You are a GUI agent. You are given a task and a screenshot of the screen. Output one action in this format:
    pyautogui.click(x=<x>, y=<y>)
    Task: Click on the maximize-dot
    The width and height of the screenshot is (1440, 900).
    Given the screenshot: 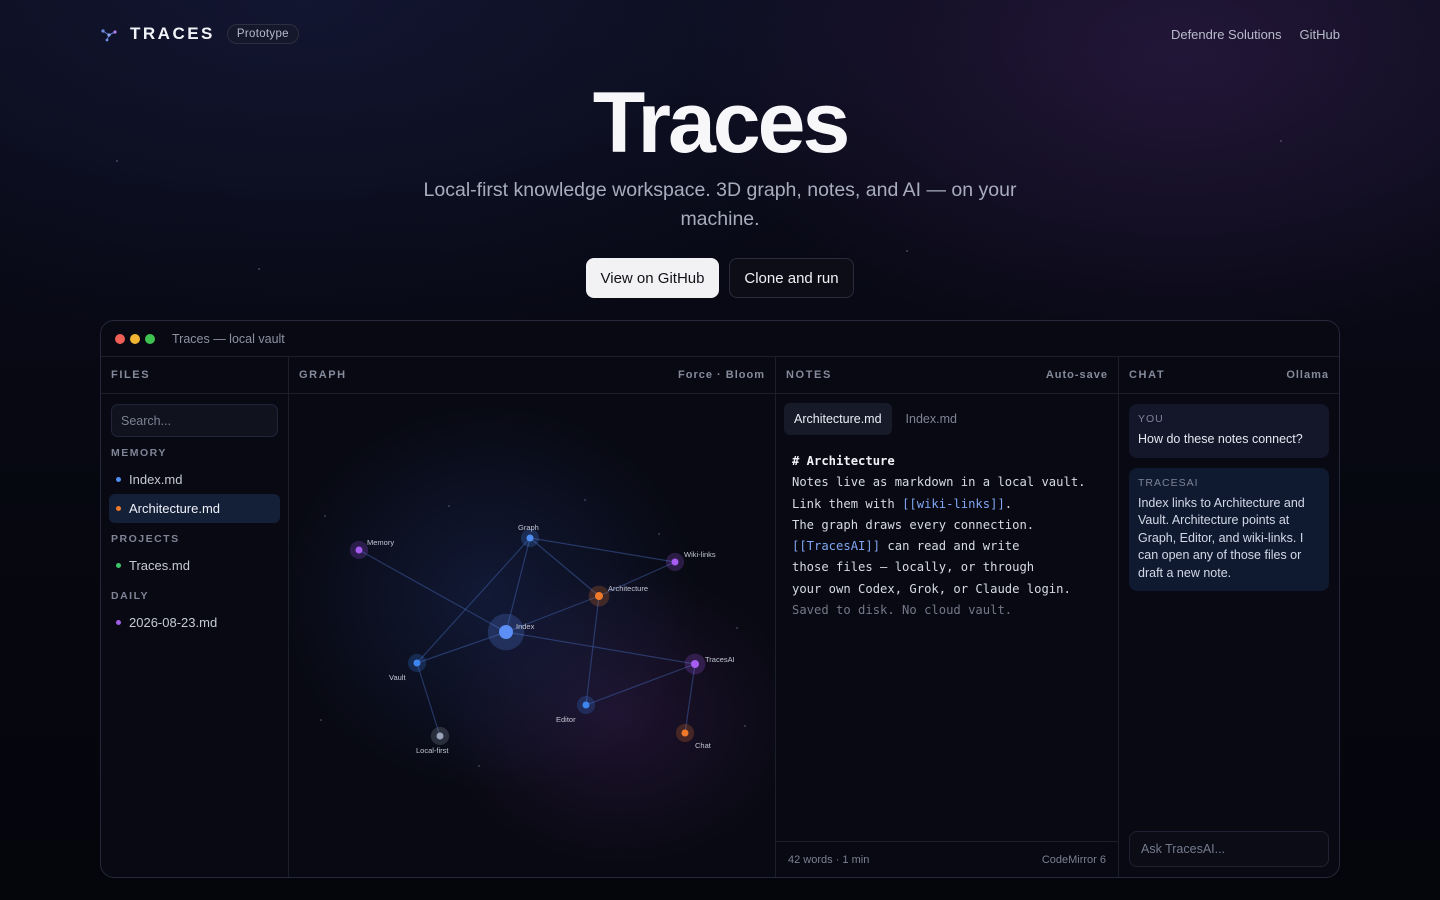 What is the action you would take?
    pyautogui.click(x=150, y=338)
    